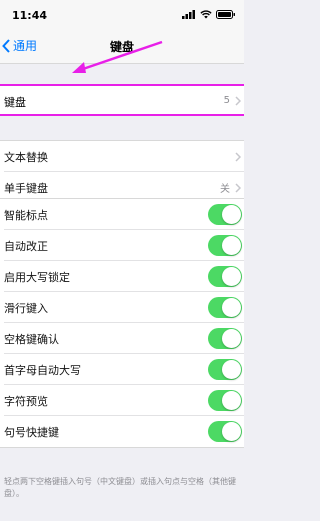 The width and height of the screenshot is (320, 521). Describe the element at coordinates (225, 189) in the screenshot. I see `row-value: 关` at that location.